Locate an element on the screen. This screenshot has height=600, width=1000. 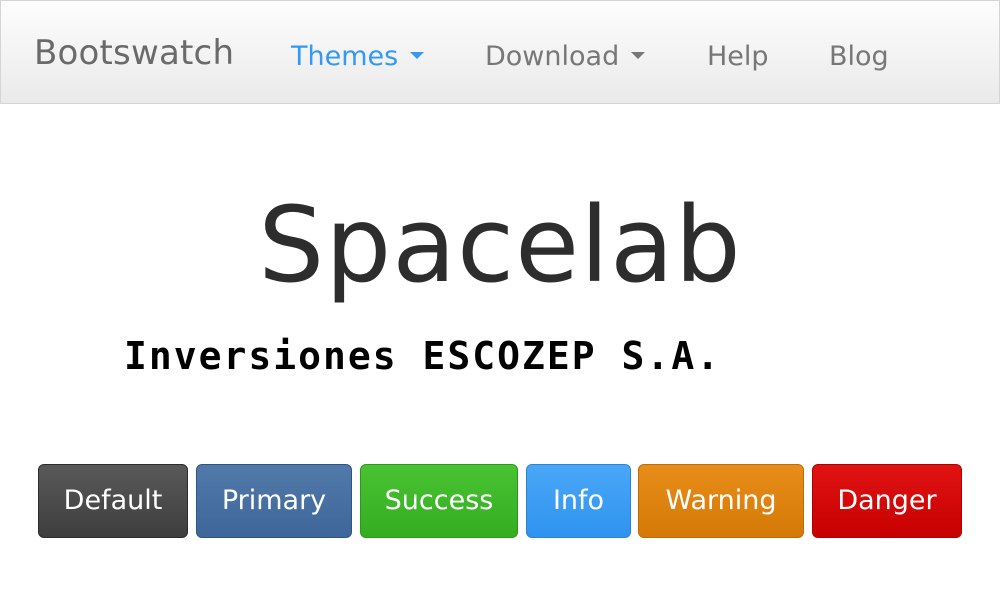
default-button: Default is located at coordinates (113, 501).